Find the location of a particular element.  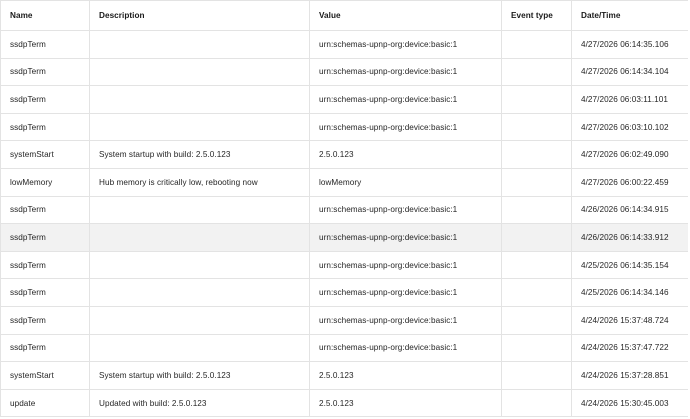

cell-datetime: 4/27/2026 06:02:49.090 is located at coordinates (629, 154).